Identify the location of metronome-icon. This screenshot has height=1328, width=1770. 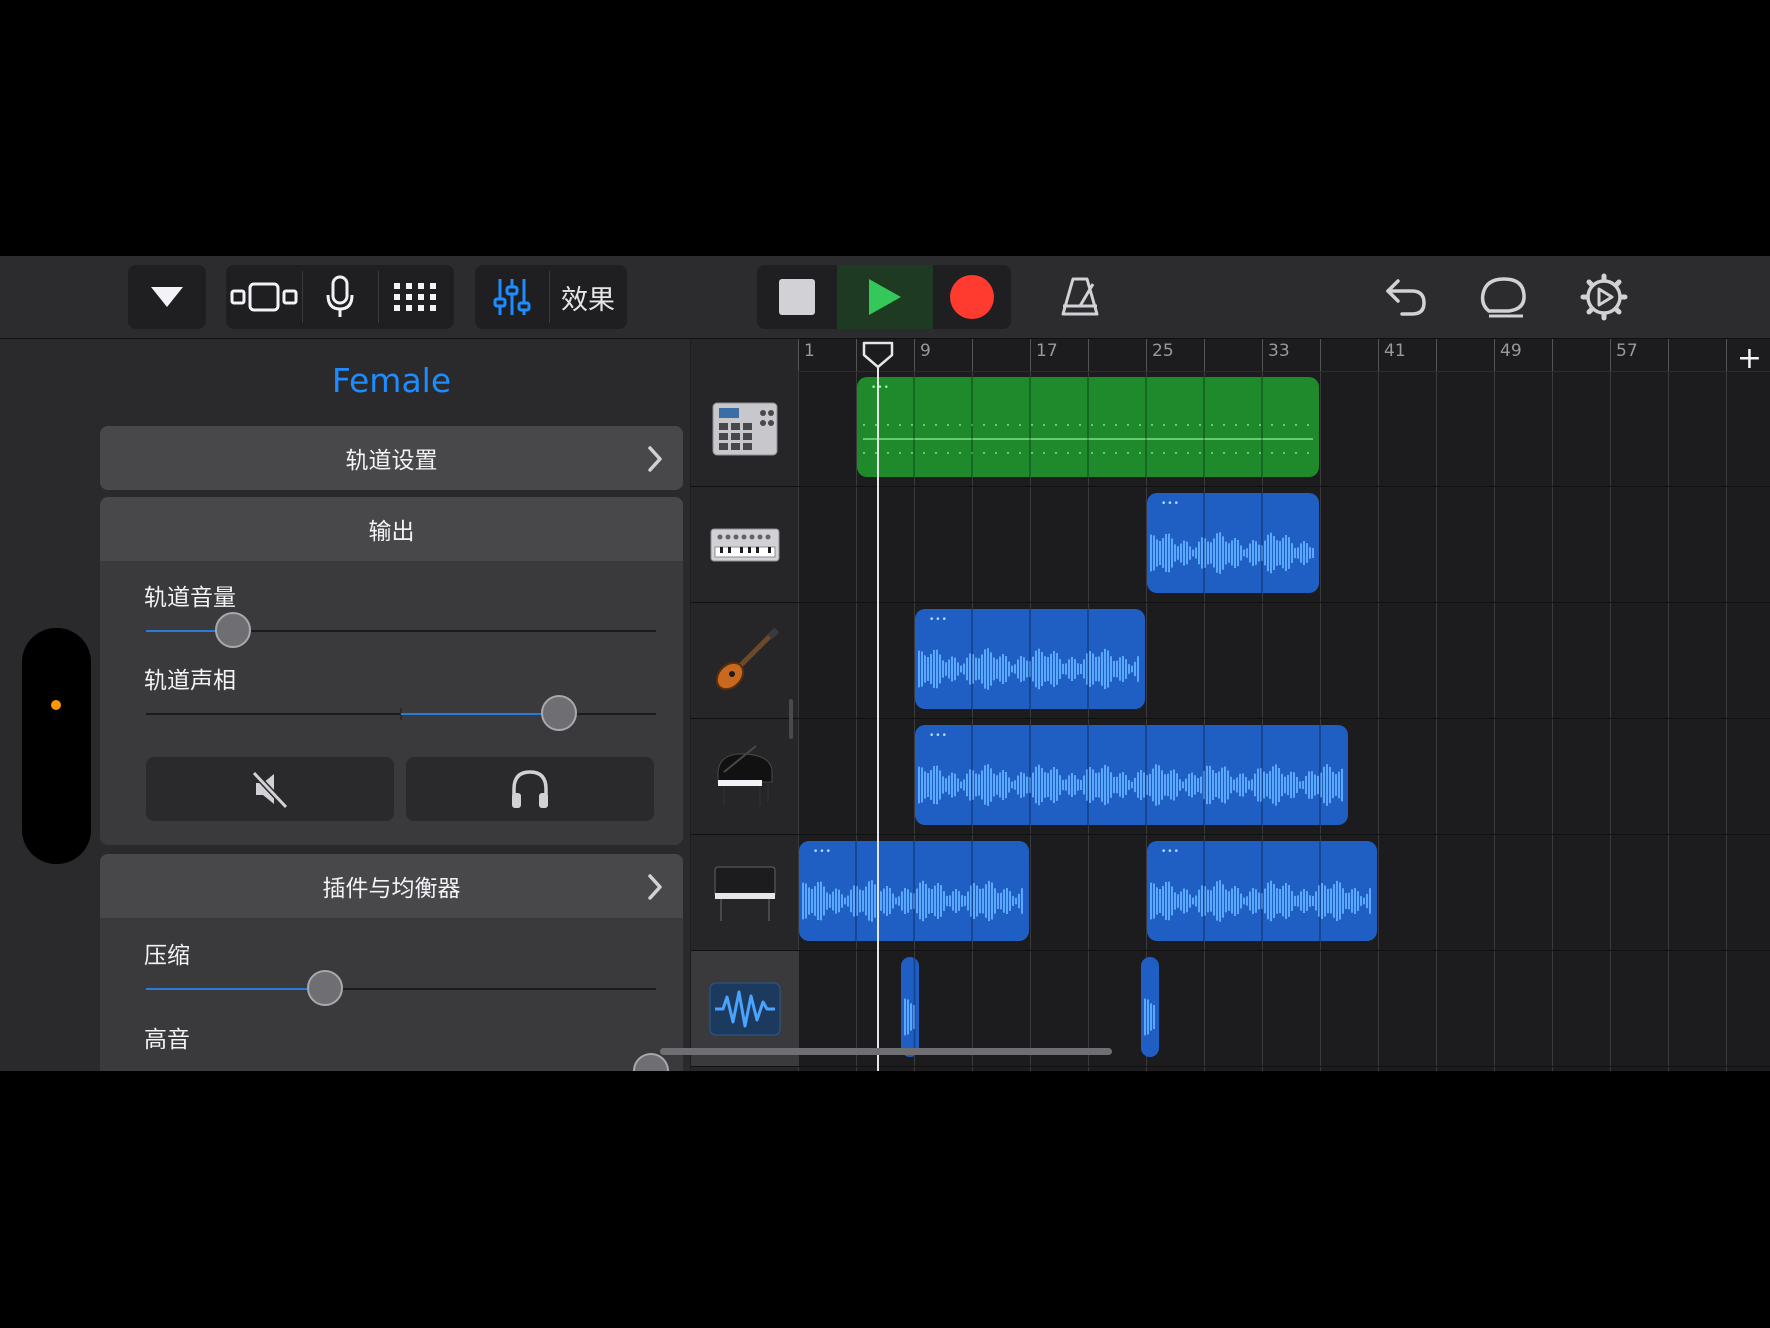
(1080, 296).